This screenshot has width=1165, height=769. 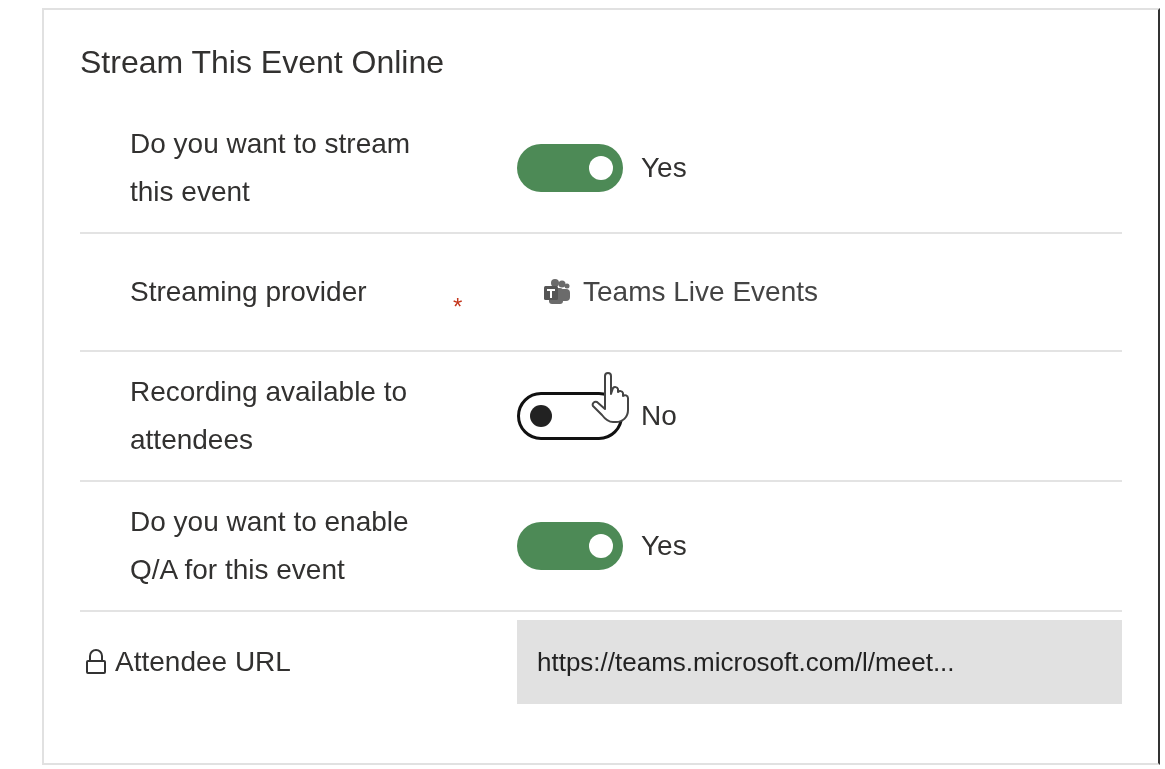 What do you see at coordinates (96, 662) in the screenshot?
I see `lock-icon` at bounding box center [96, 662].